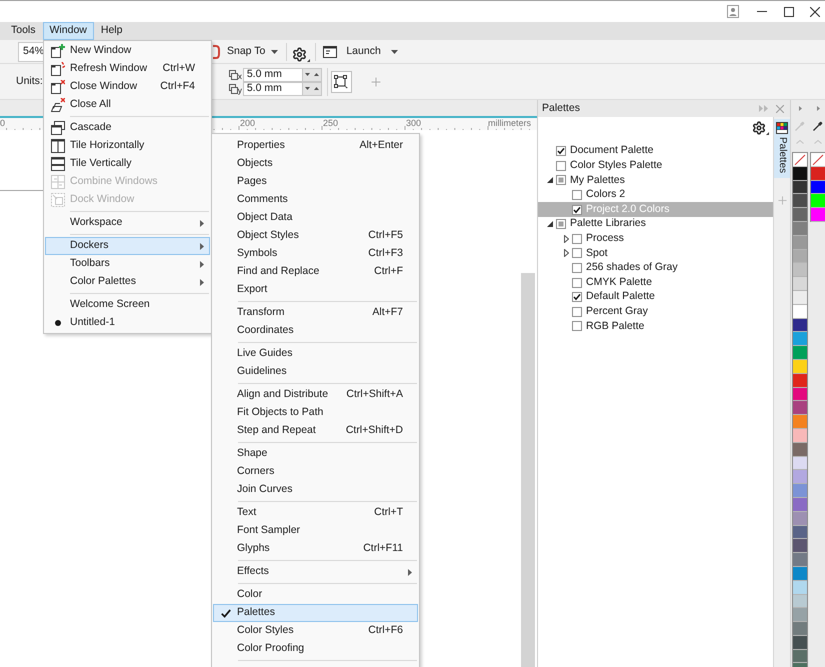  What do you see at coordinates (655, 312) in the screenshot?
I see `tree-item: Percent Gray` at bounding box center [655, 312].